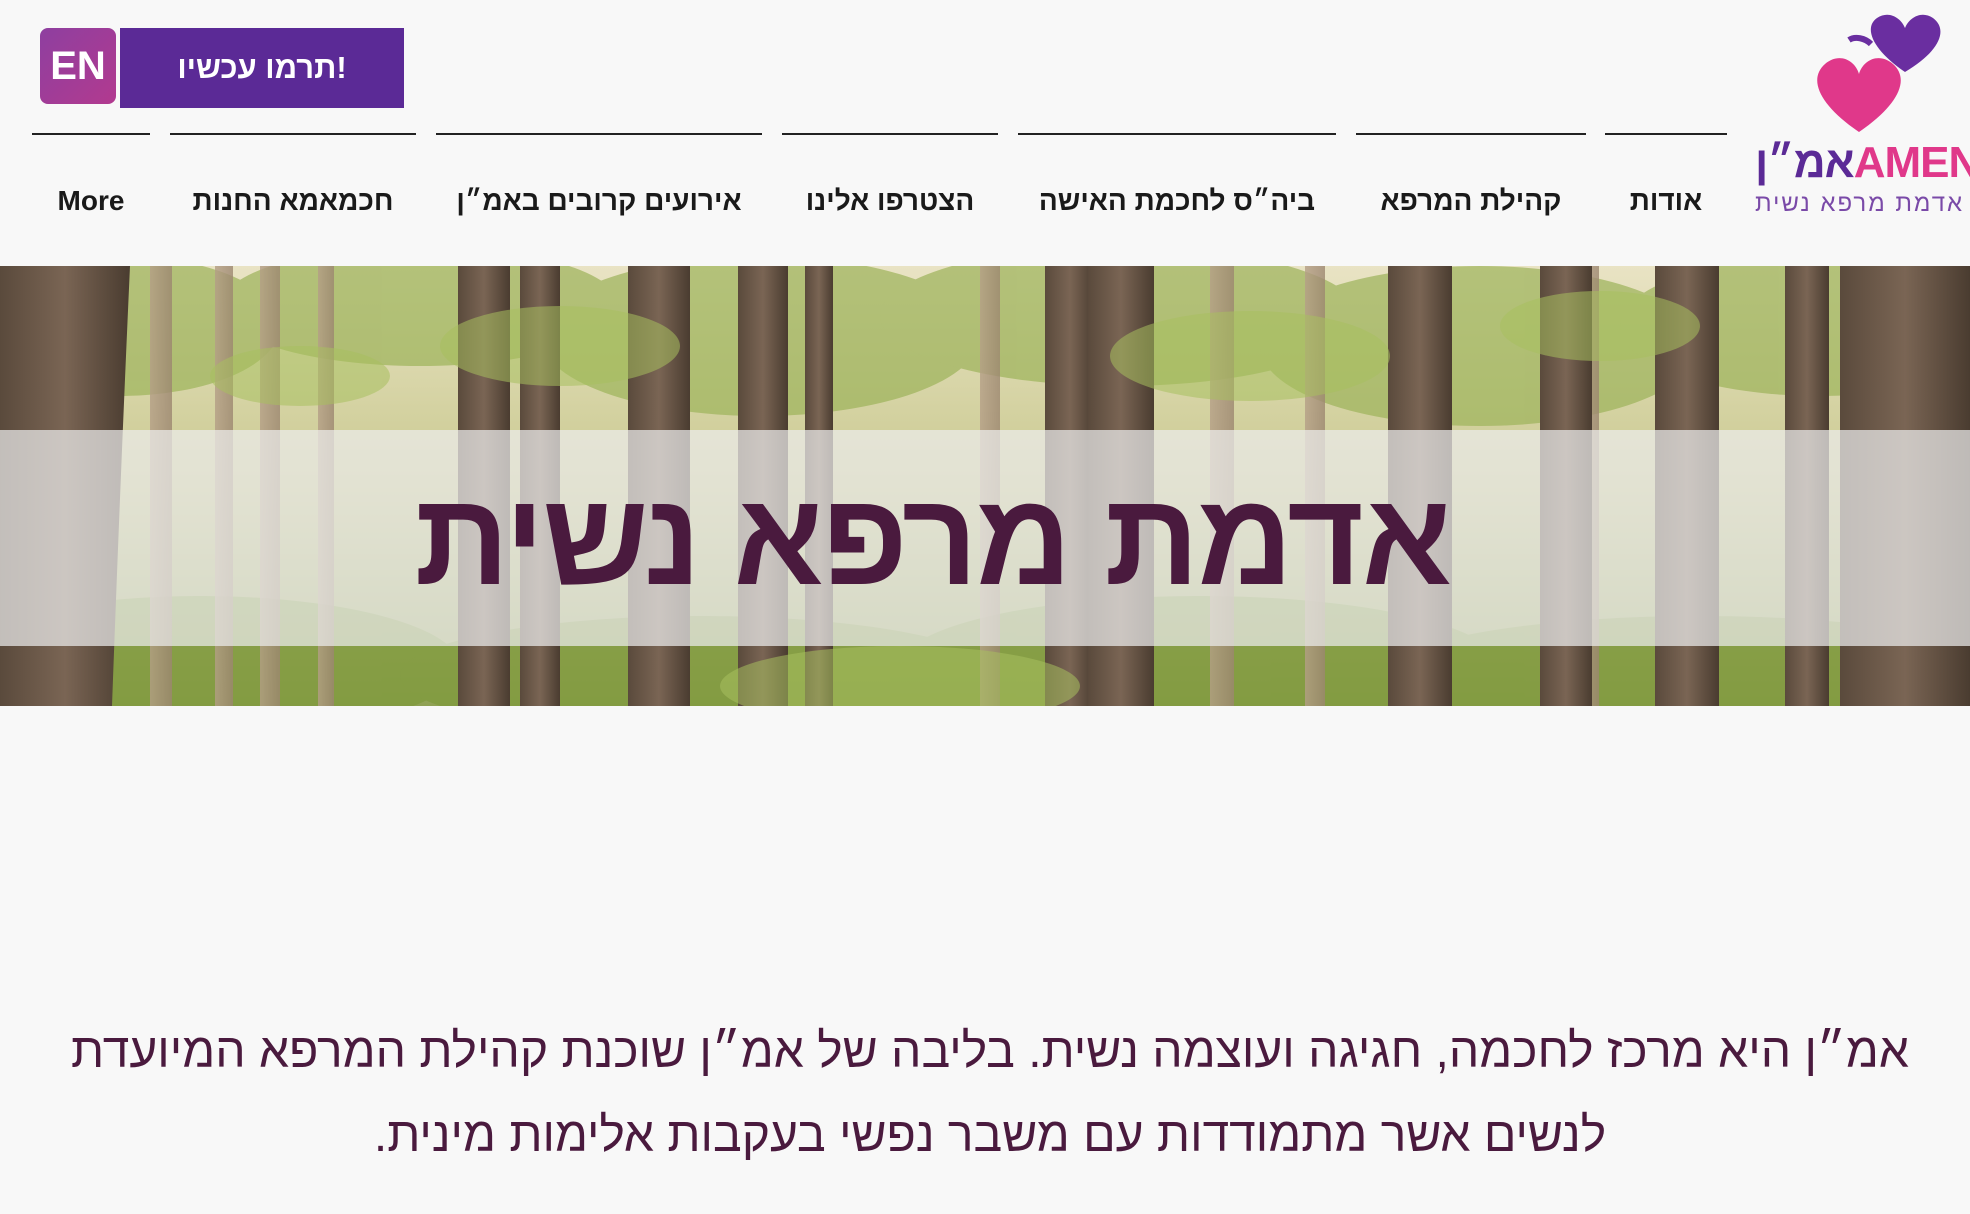 This screenshot has width=1970, height=1214. I want to click on nav-label: אודות, so click(1666, 200).